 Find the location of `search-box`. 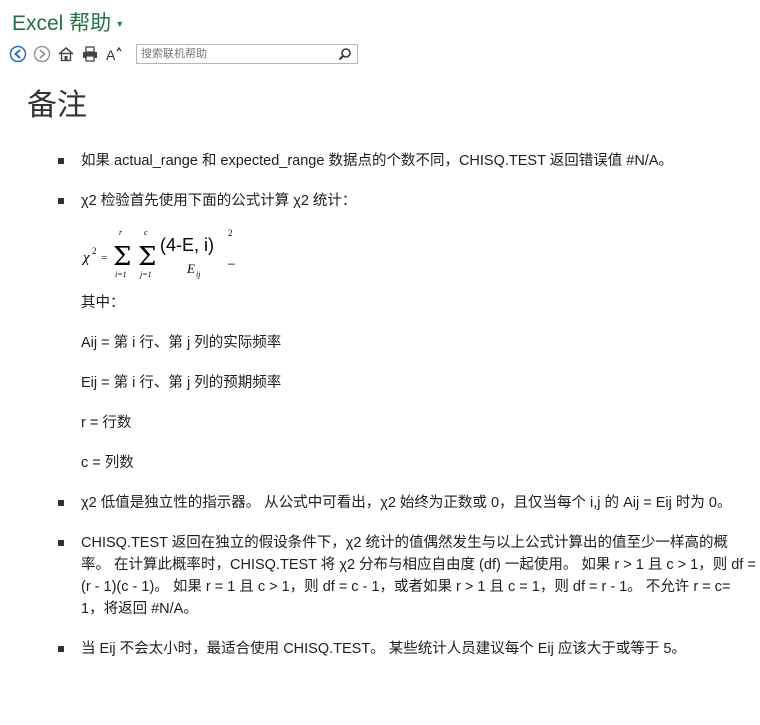

search-box is located at coordinates (247, 54).